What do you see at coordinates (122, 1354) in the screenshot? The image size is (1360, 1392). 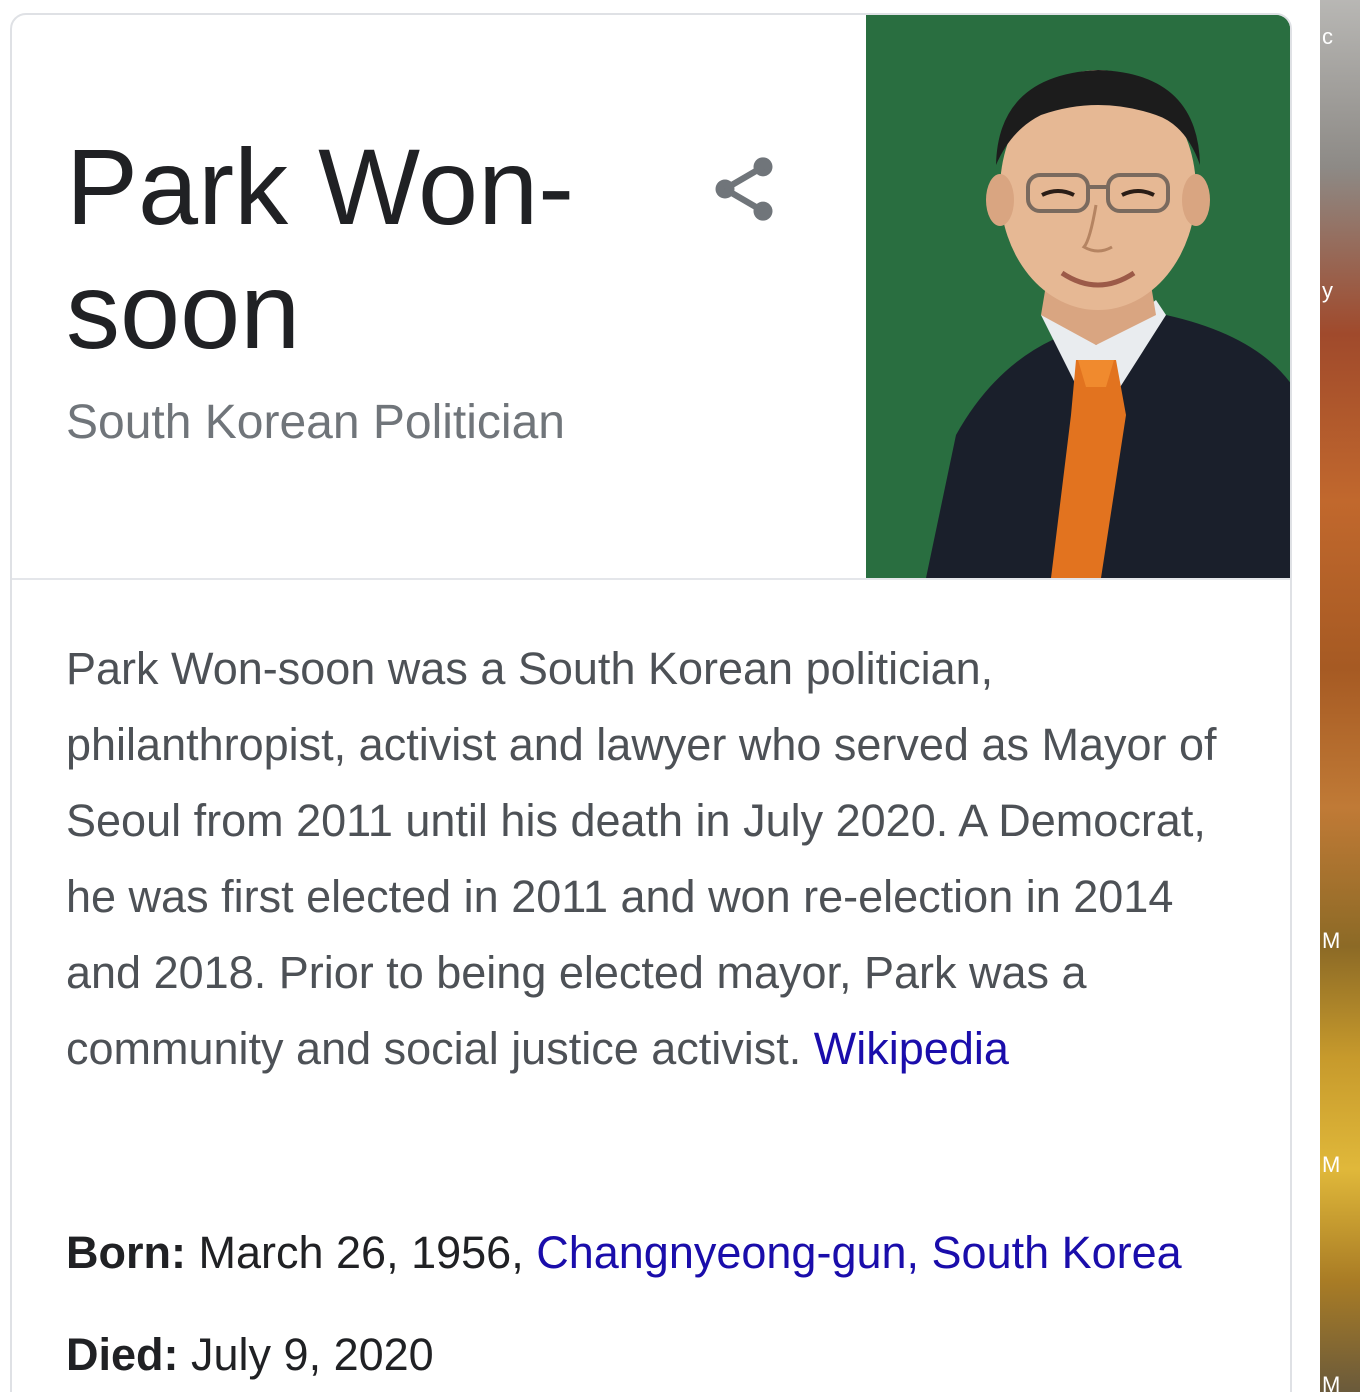 I see `died-label: Died:` at bounding box center [122, 1354].